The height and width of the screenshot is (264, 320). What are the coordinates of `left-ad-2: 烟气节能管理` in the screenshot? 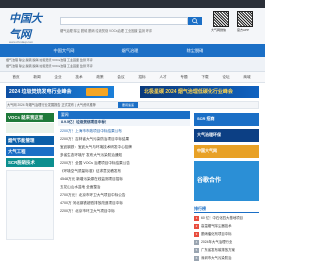 It's located at (30, 140).